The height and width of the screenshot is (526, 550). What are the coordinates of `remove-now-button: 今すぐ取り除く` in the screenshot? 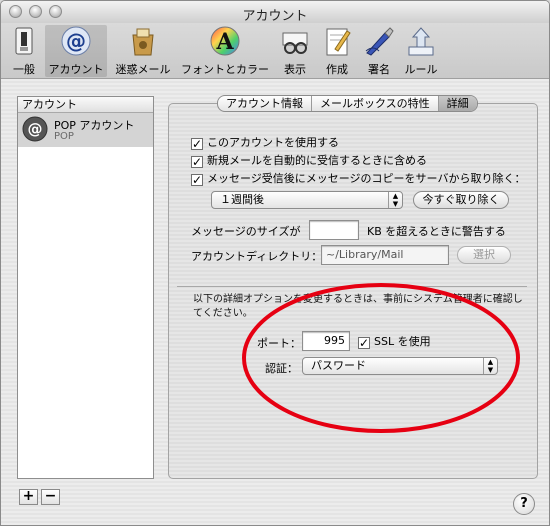 It's located at (461, 200).